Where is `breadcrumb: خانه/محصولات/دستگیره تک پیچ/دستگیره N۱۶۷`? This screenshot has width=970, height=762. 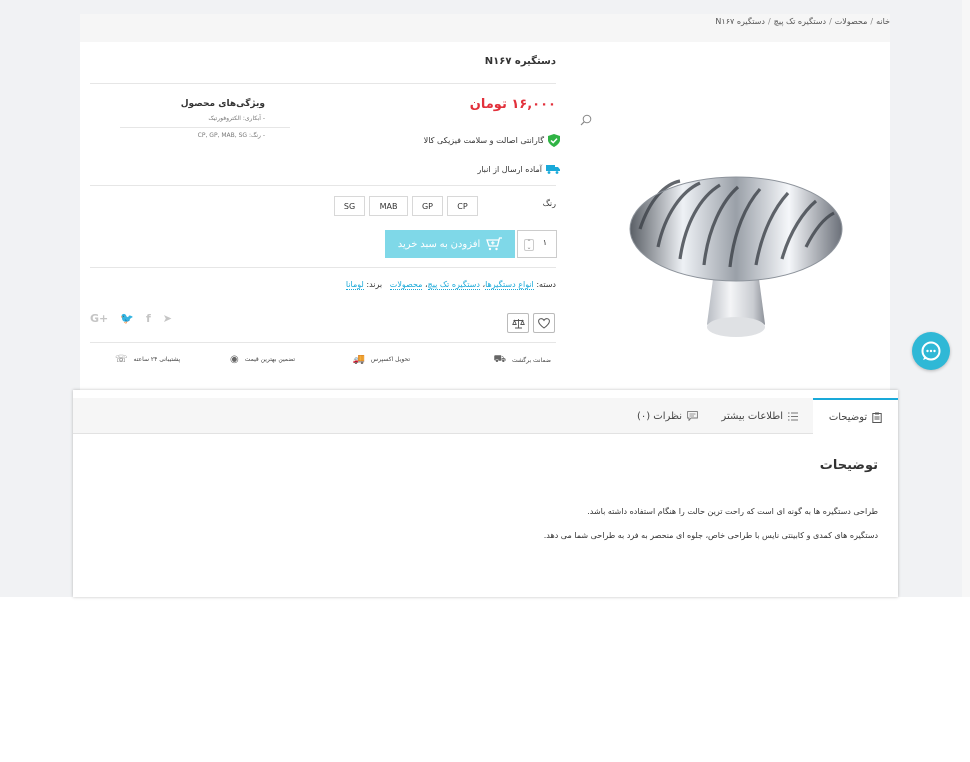
breadcrumb: خانه/محصولات/دستگیره تک پیچ/دستگیره N۱۶۷ is located at coordinates (485, 28).